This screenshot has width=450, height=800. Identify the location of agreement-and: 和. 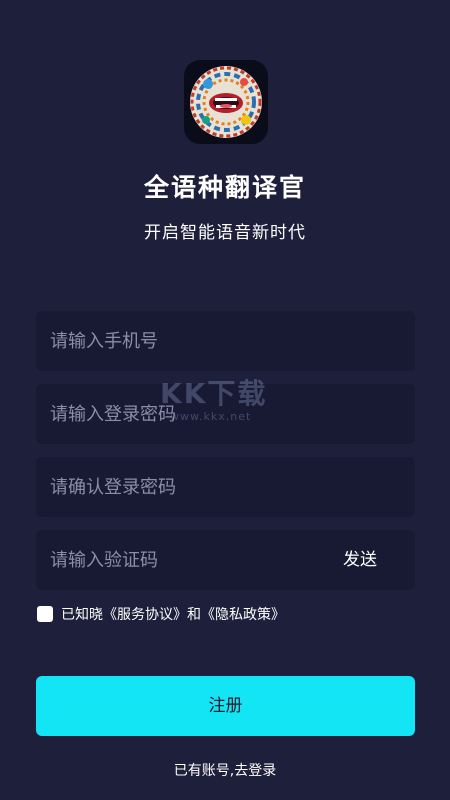
(194, 615).